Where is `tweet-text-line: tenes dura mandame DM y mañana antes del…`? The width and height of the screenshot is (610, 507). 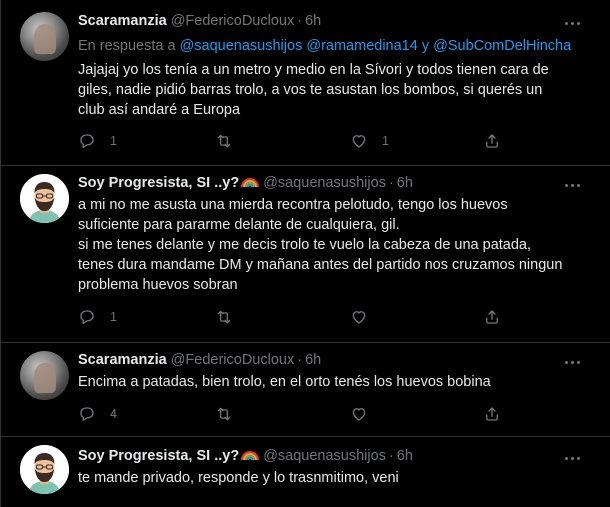 tweet-text-line: tenes dura mandame DM y mañana antes del… is located at coordinates (320, 265).